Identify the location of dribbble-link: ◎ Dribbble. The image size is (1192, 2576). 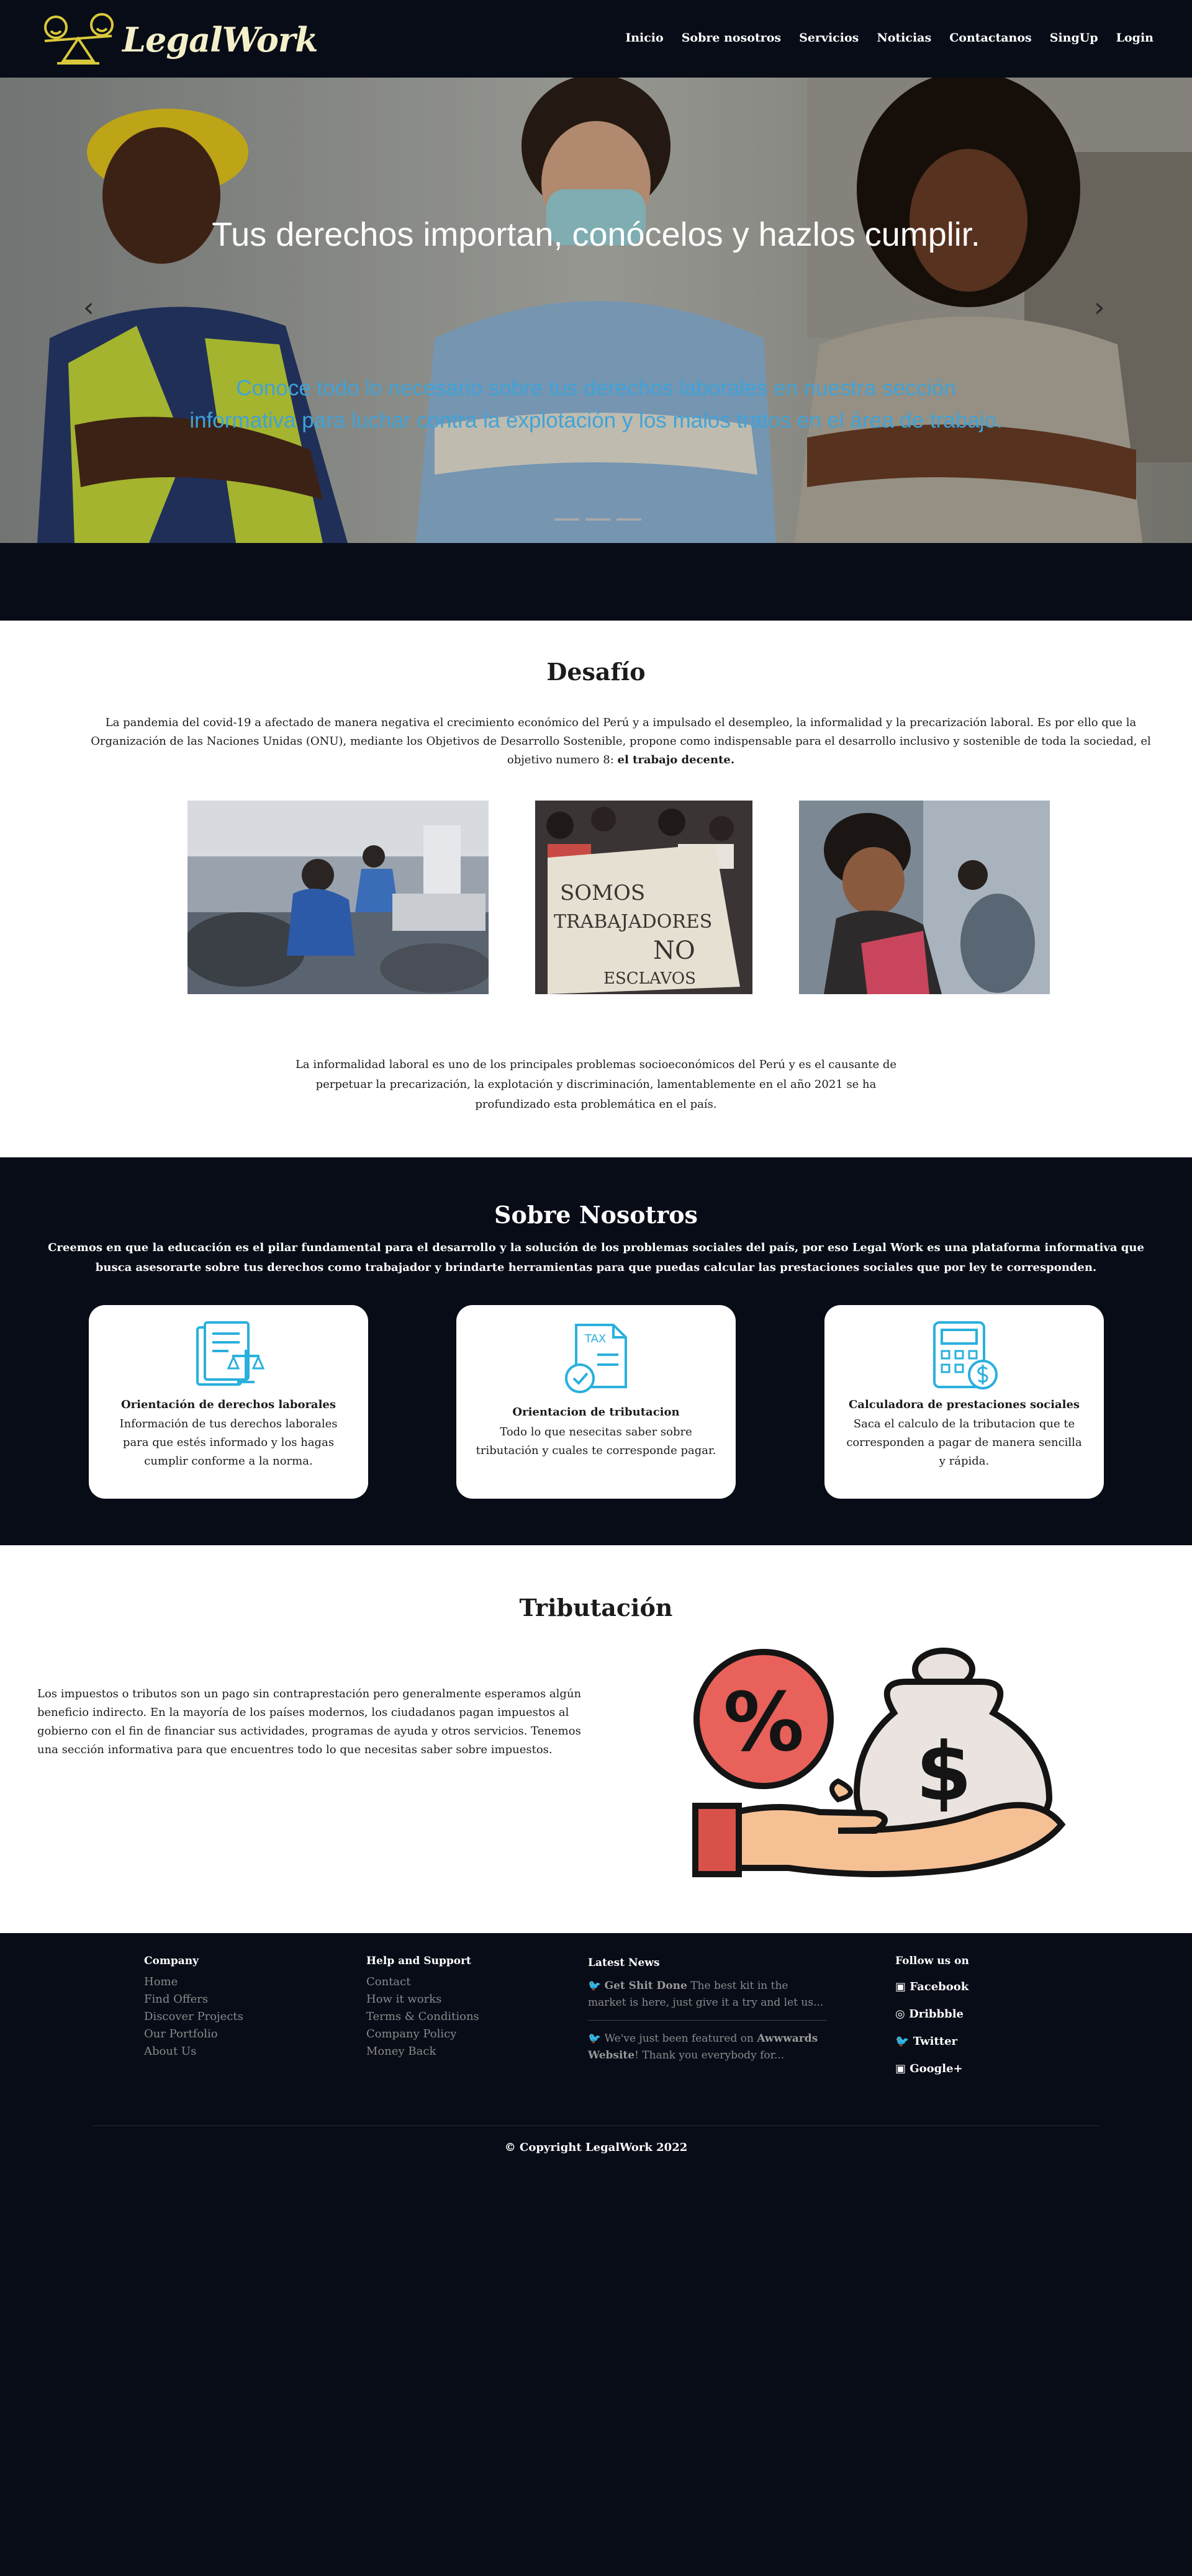
(932, 2015).